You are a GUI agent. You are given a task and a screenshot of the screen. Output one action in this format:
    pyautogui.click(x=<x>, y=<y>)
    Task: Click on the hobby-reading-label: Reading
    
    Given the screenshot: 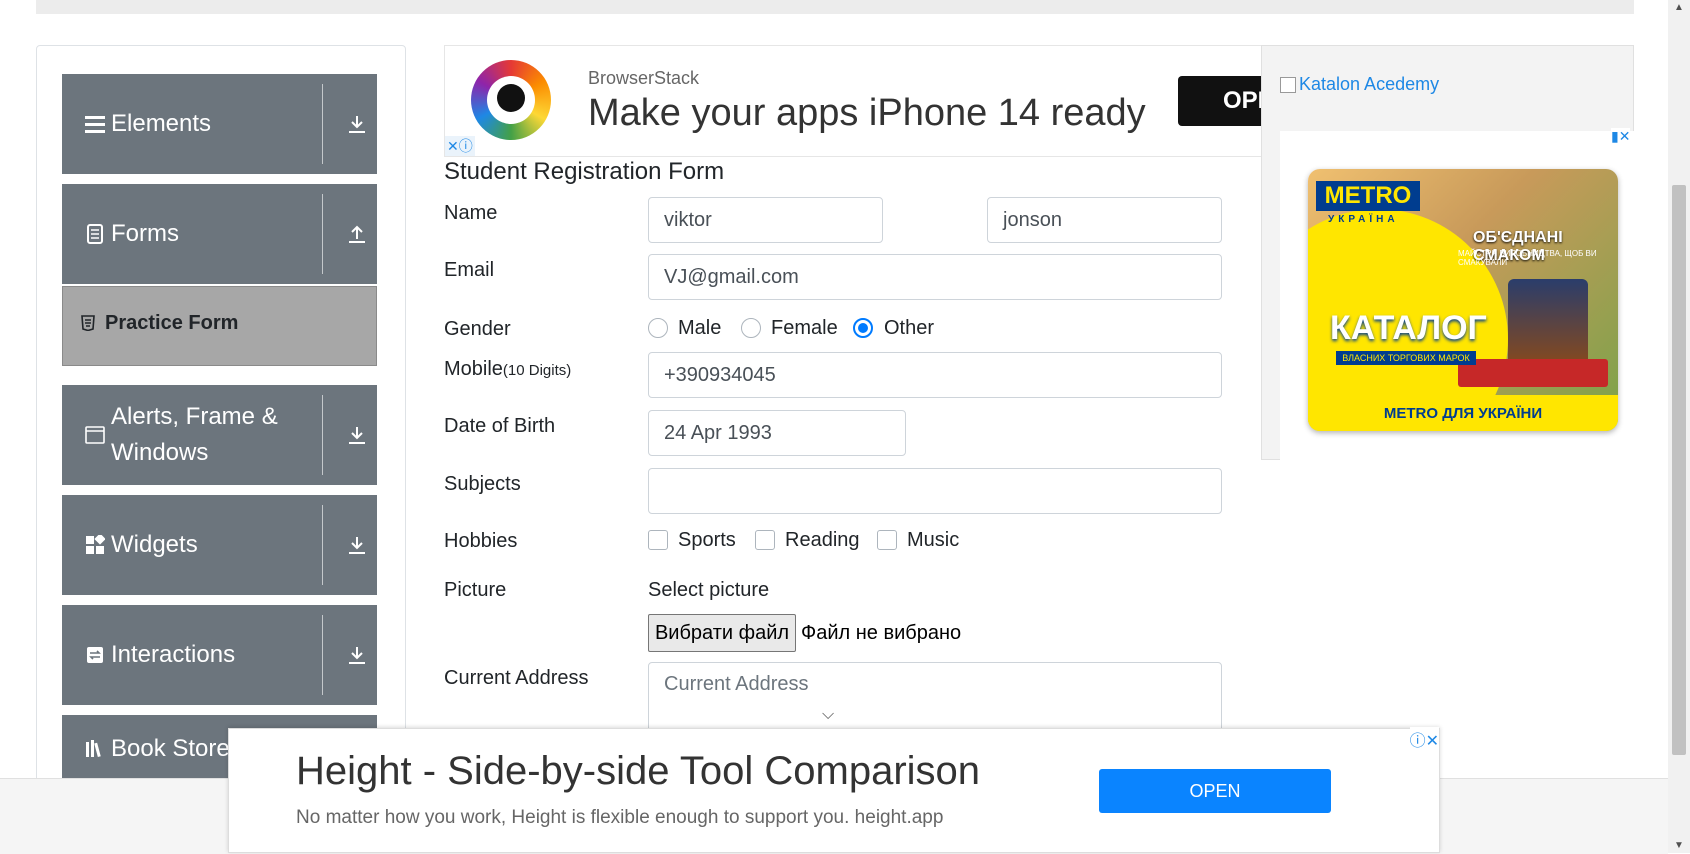 What is the action you would take?
    pyautogui.click(x=822, y=540)
    